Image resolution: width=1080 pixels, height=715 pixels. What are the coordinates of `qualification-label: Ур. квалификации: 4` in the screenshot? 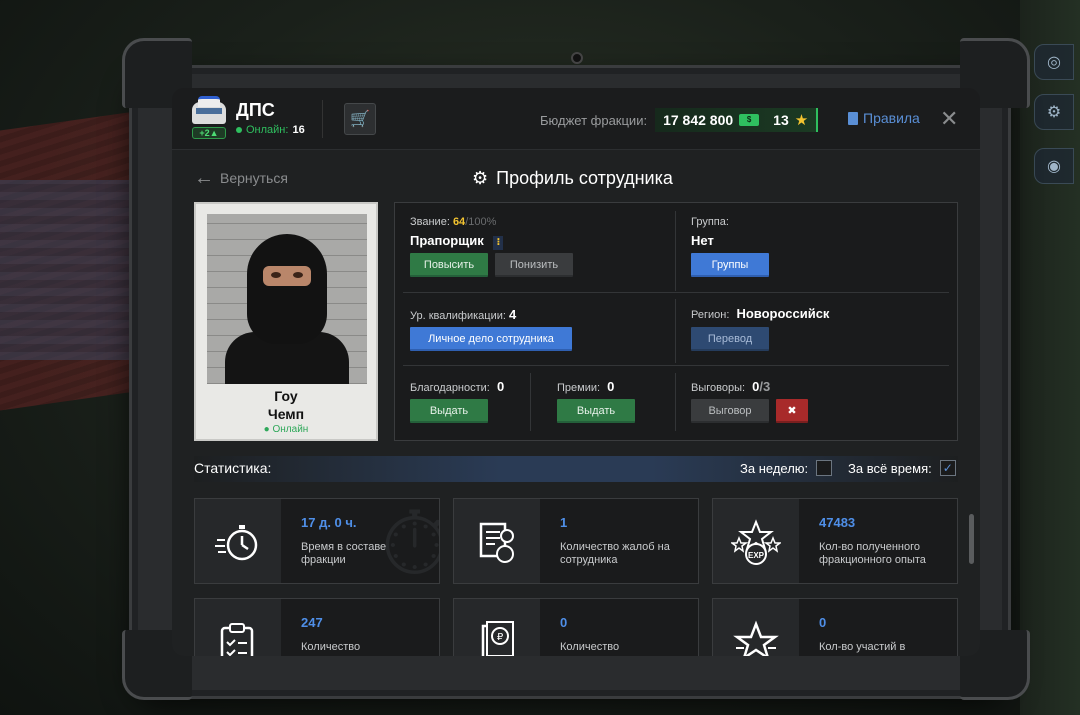 It's located at (463, 314).